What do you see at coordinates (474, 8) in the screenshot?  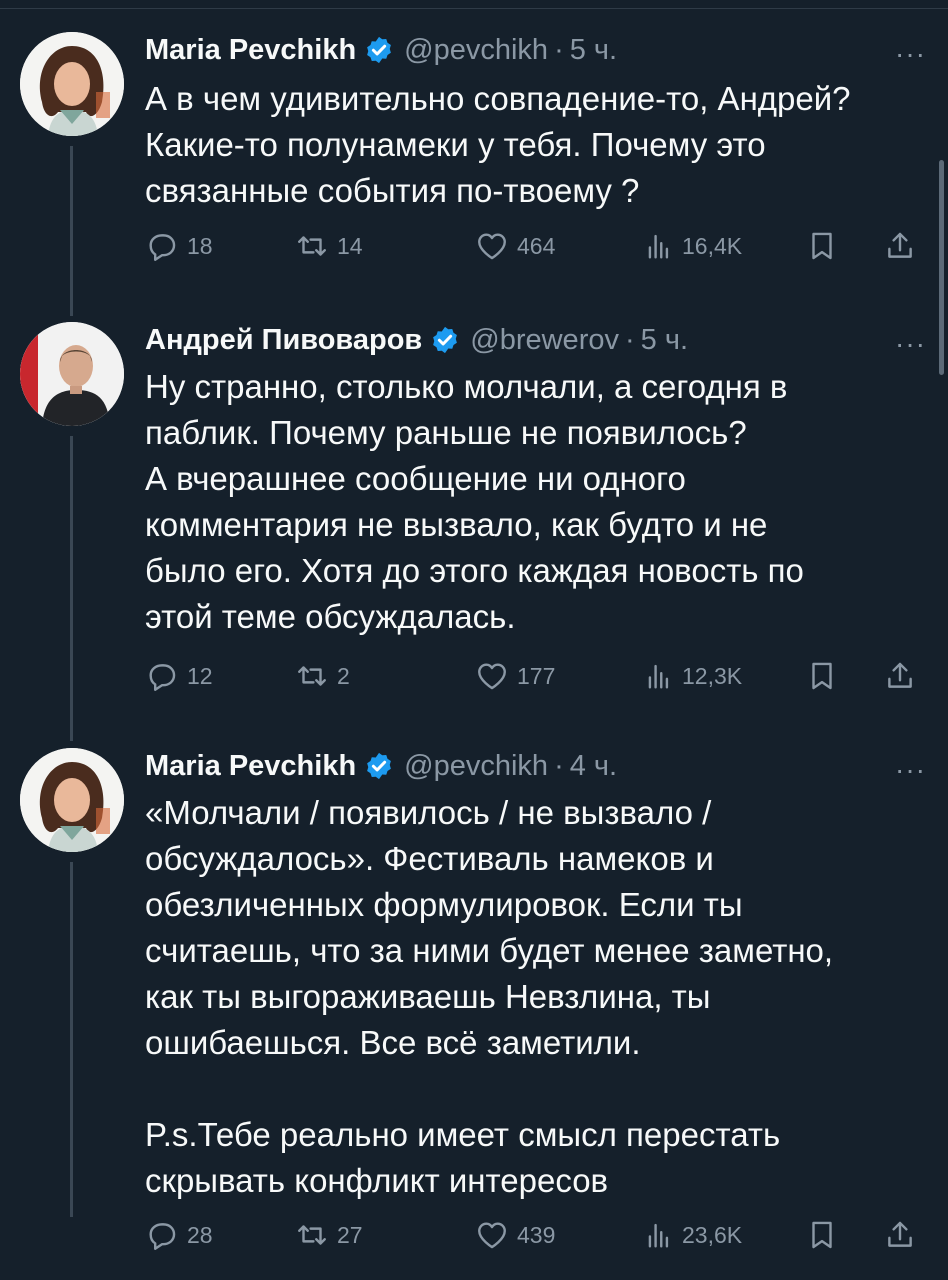 I see `top-divider` at bounding box center [474, 8].